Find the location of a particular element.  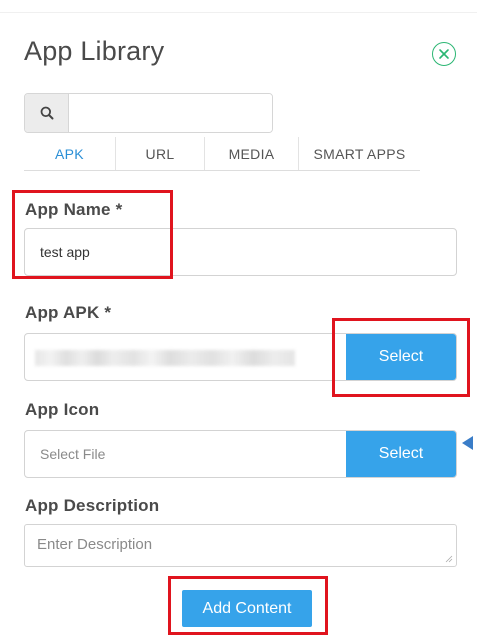

app-icon-file-field: Select File Select is located at coordinates (240, 454).